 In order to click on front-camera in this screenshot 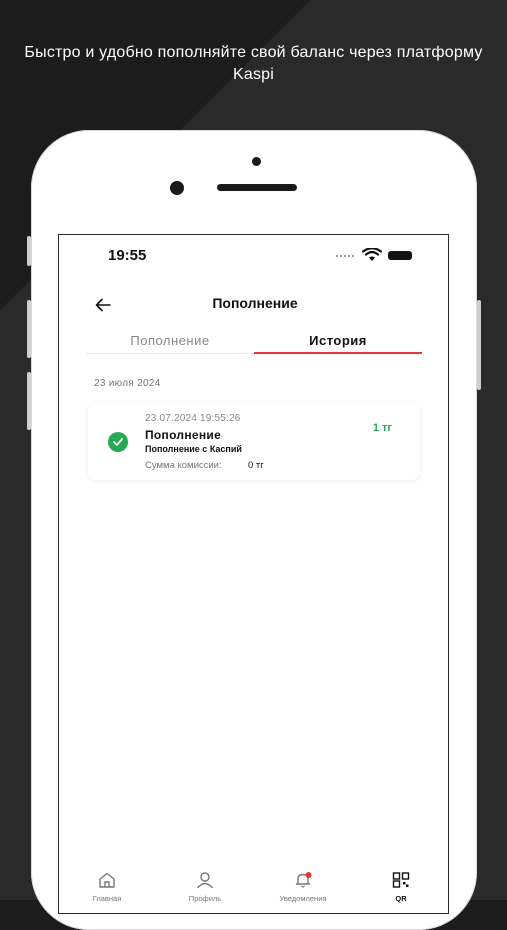, I will do `click(177, 188)`.